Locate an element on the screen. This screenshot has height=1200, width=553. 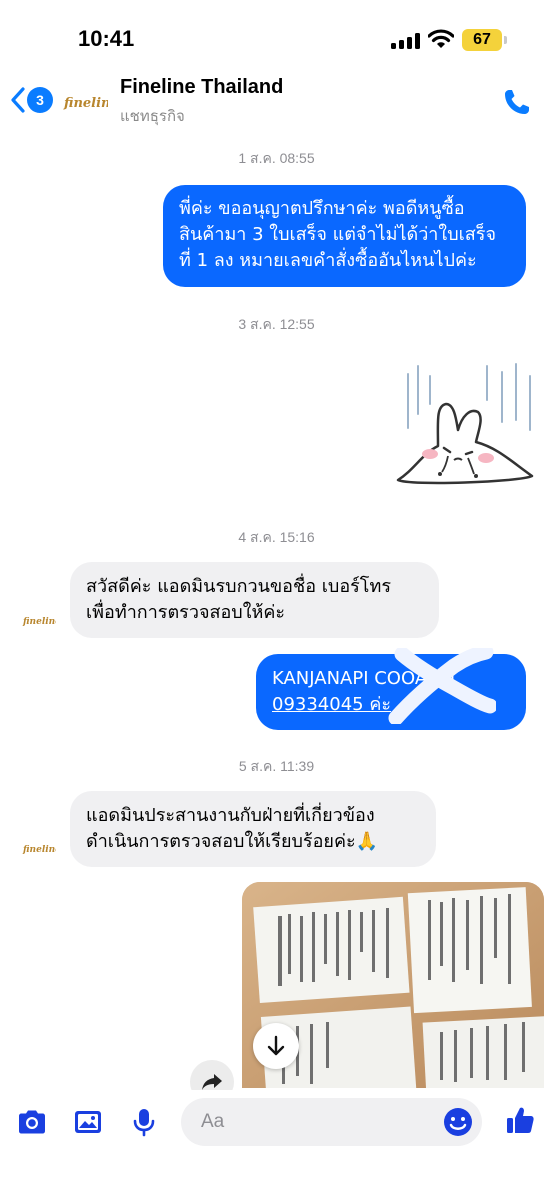
phone-icon is located at coordinates (517, 102).